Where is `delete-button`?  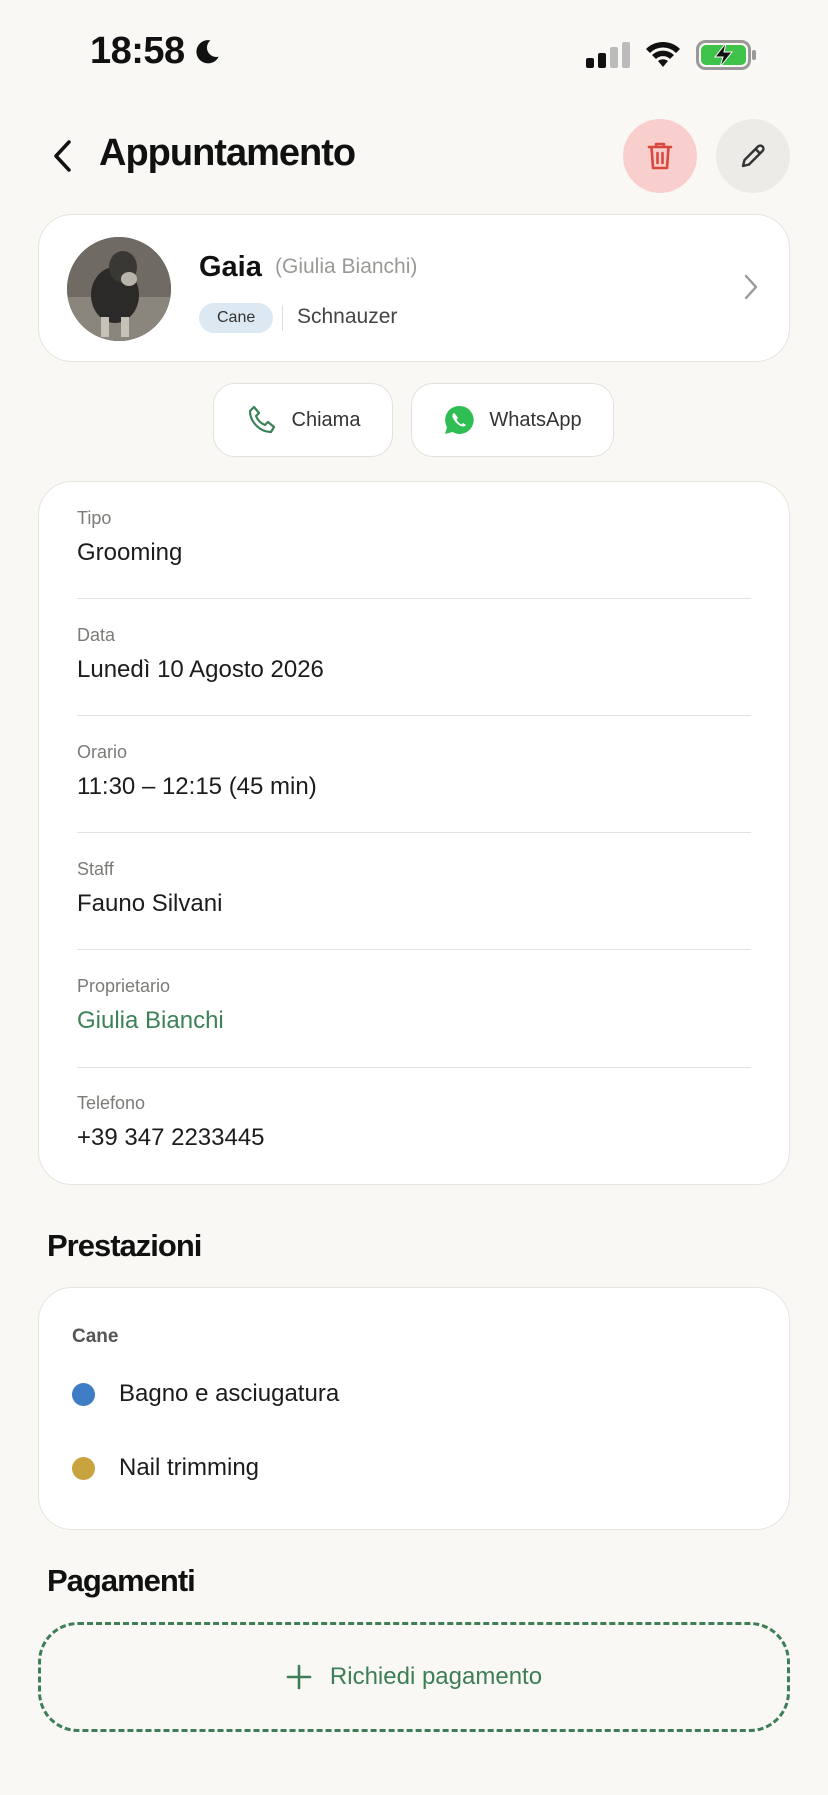 delete-button is located at coordinates (660, 156).